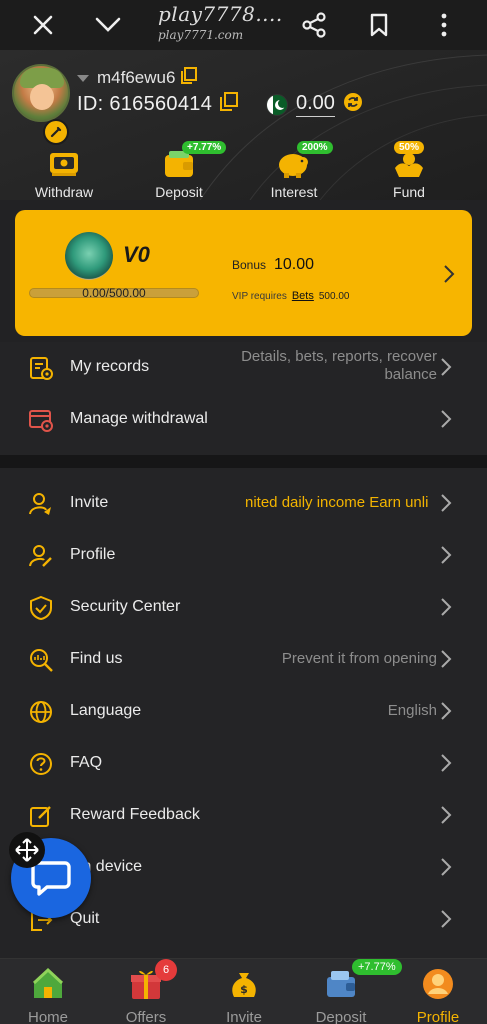 The width and height of the screenshot is (487, 1024). What do you see at coordinates (108, 25) in the screenshot?
I see `chevron-down-icon` at bounding box center [108, 25].